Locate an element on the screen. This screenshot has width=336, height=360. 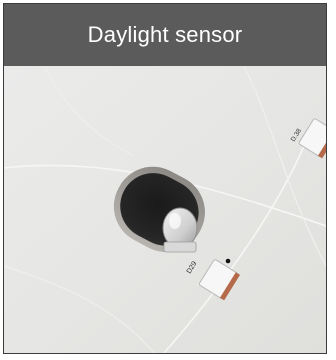
caption-title: Daylight sensor is located at coordinates (165, 34).